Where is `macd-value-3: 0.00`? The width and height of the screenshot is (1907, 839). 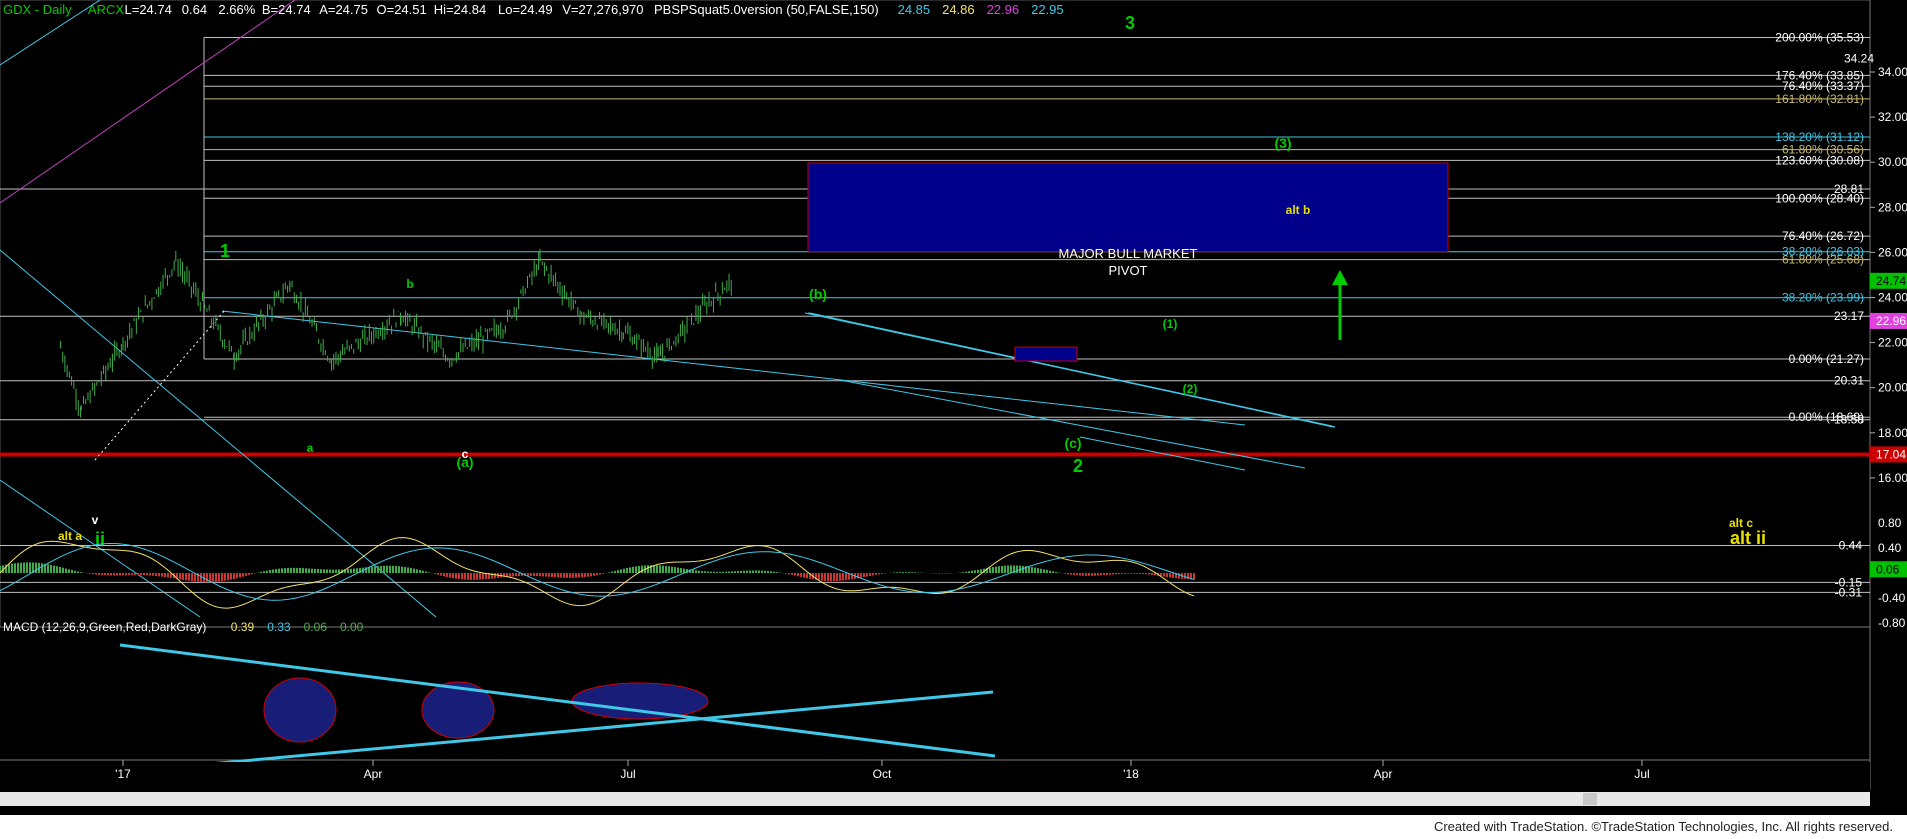
macd-value-3: 0.00 is located at coordinates (352, 627).